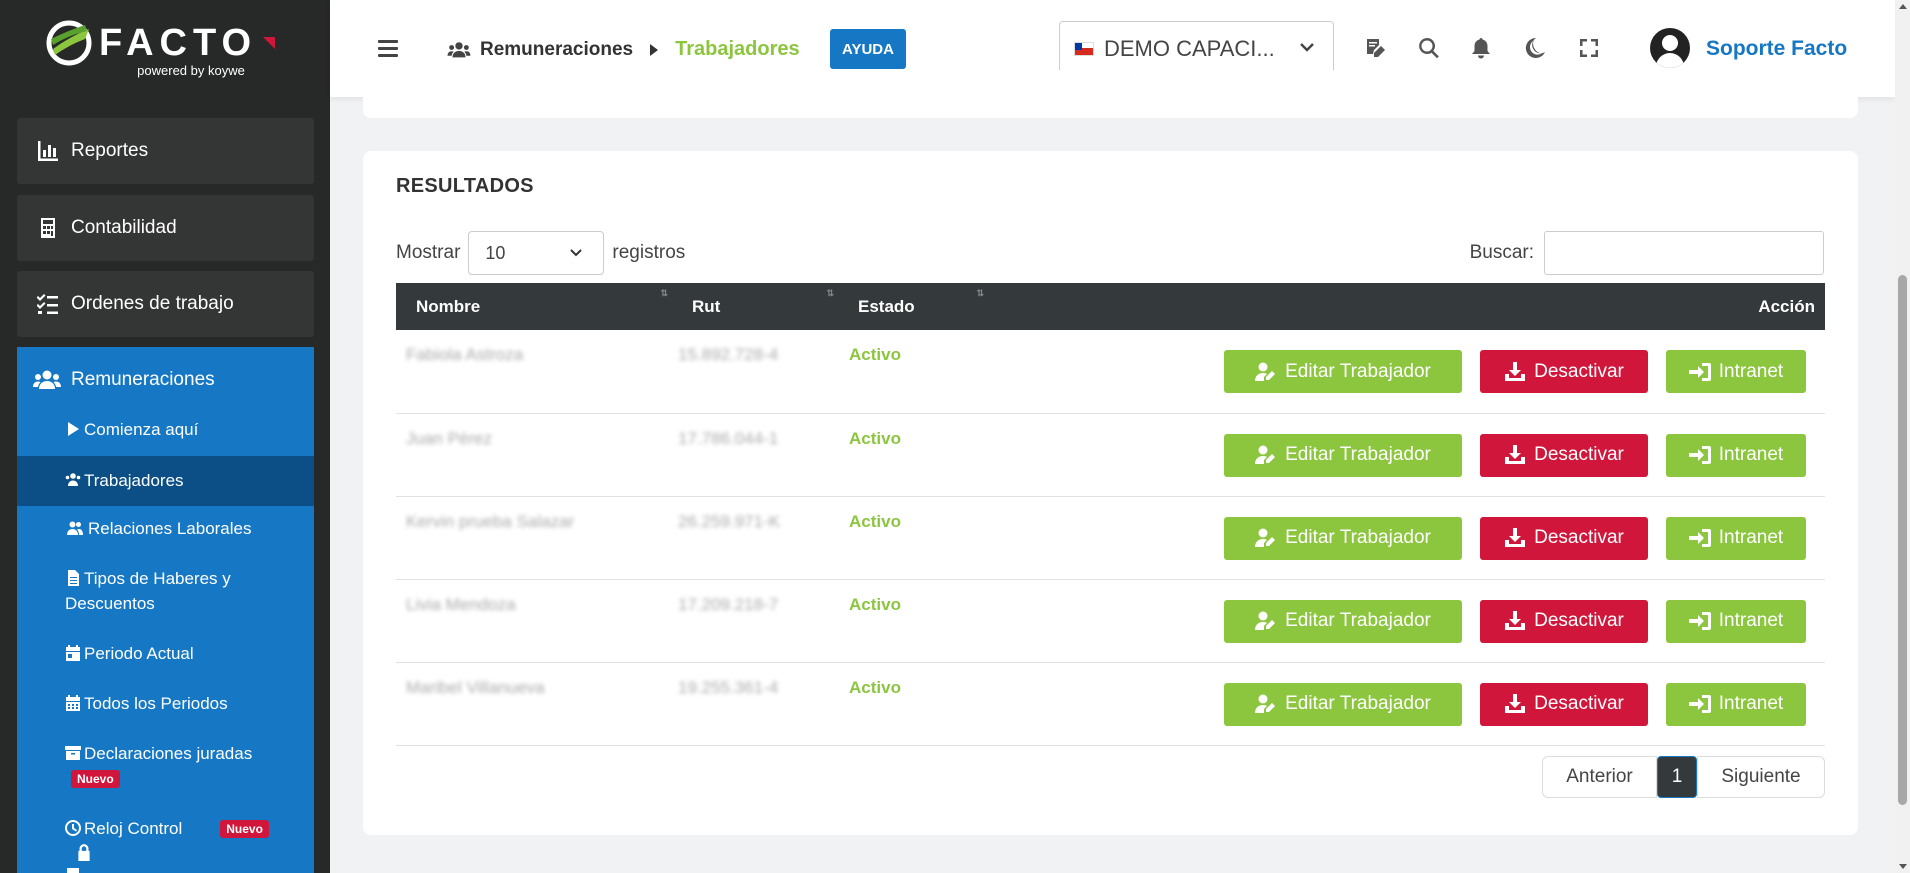 Image resolution: width=1910 pixels, height=873 pixels. What do you see at coordinates (165, 151) in the screenshot?
I see `sidebar-item-reportes: Reportes` at bounding box center [165, 151].